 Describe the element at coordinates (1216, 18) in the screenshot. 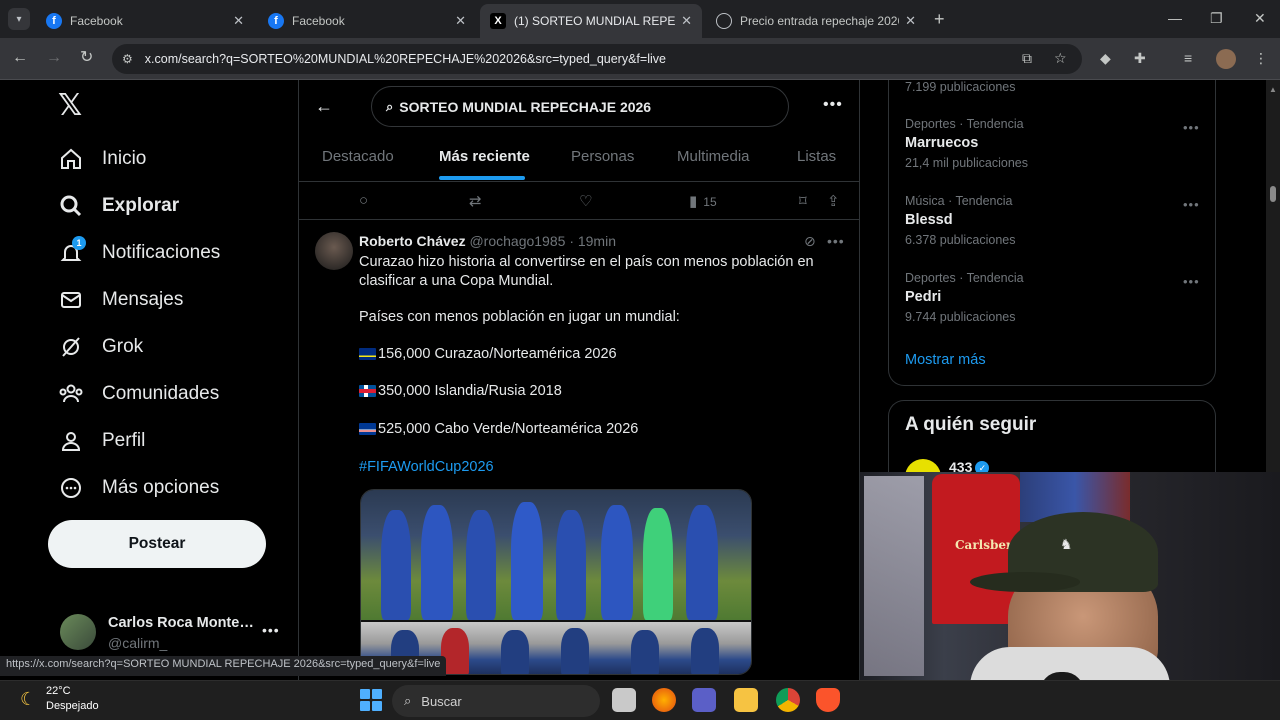

I see `restore-icon: ❐` at that location.